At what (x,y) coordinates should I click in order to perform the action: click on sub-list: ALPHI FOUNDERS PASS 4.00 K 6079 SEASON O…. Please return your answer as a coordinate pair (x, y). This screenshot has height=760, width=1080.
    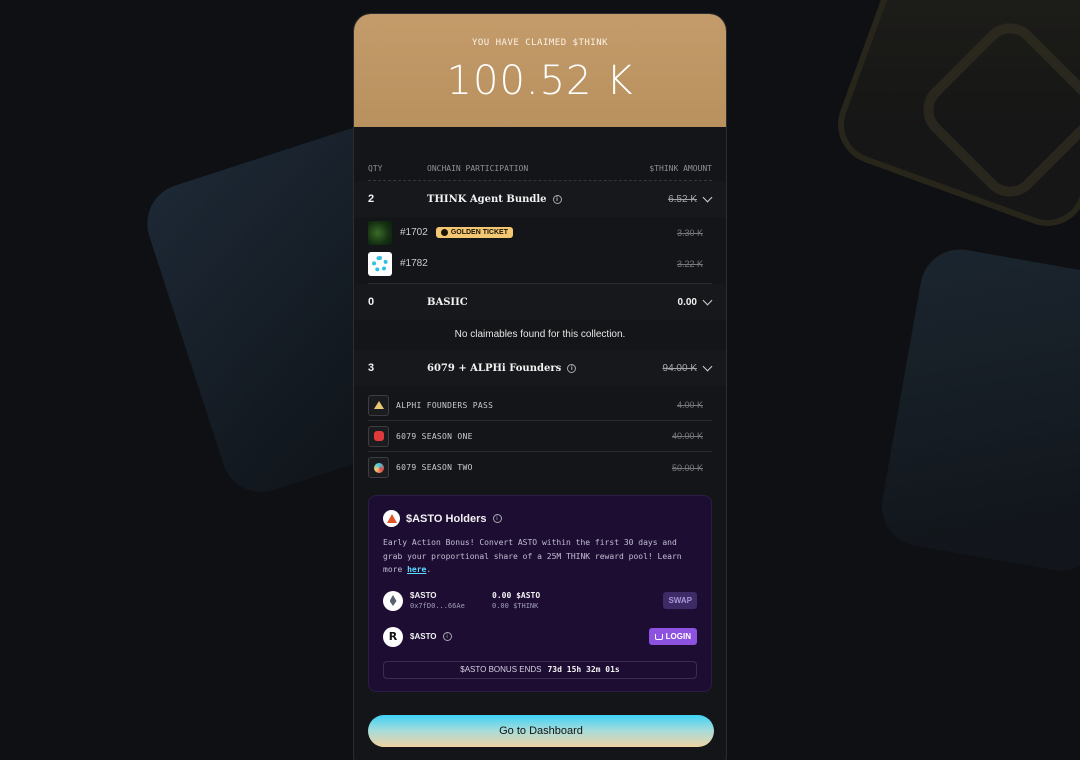
    Looking at the image, I should click on (540, 436).